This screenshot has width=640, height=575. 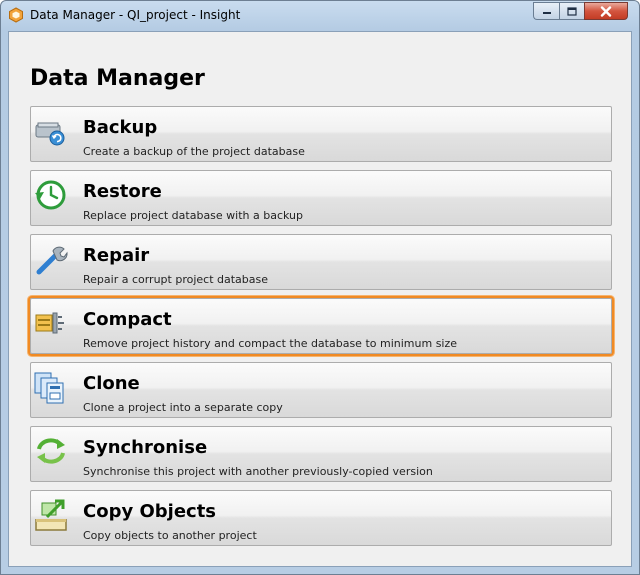 What do you see at coordinates (50, 195) in the screenshot?
I see `restore-icon` at bounding box center [50, 195].